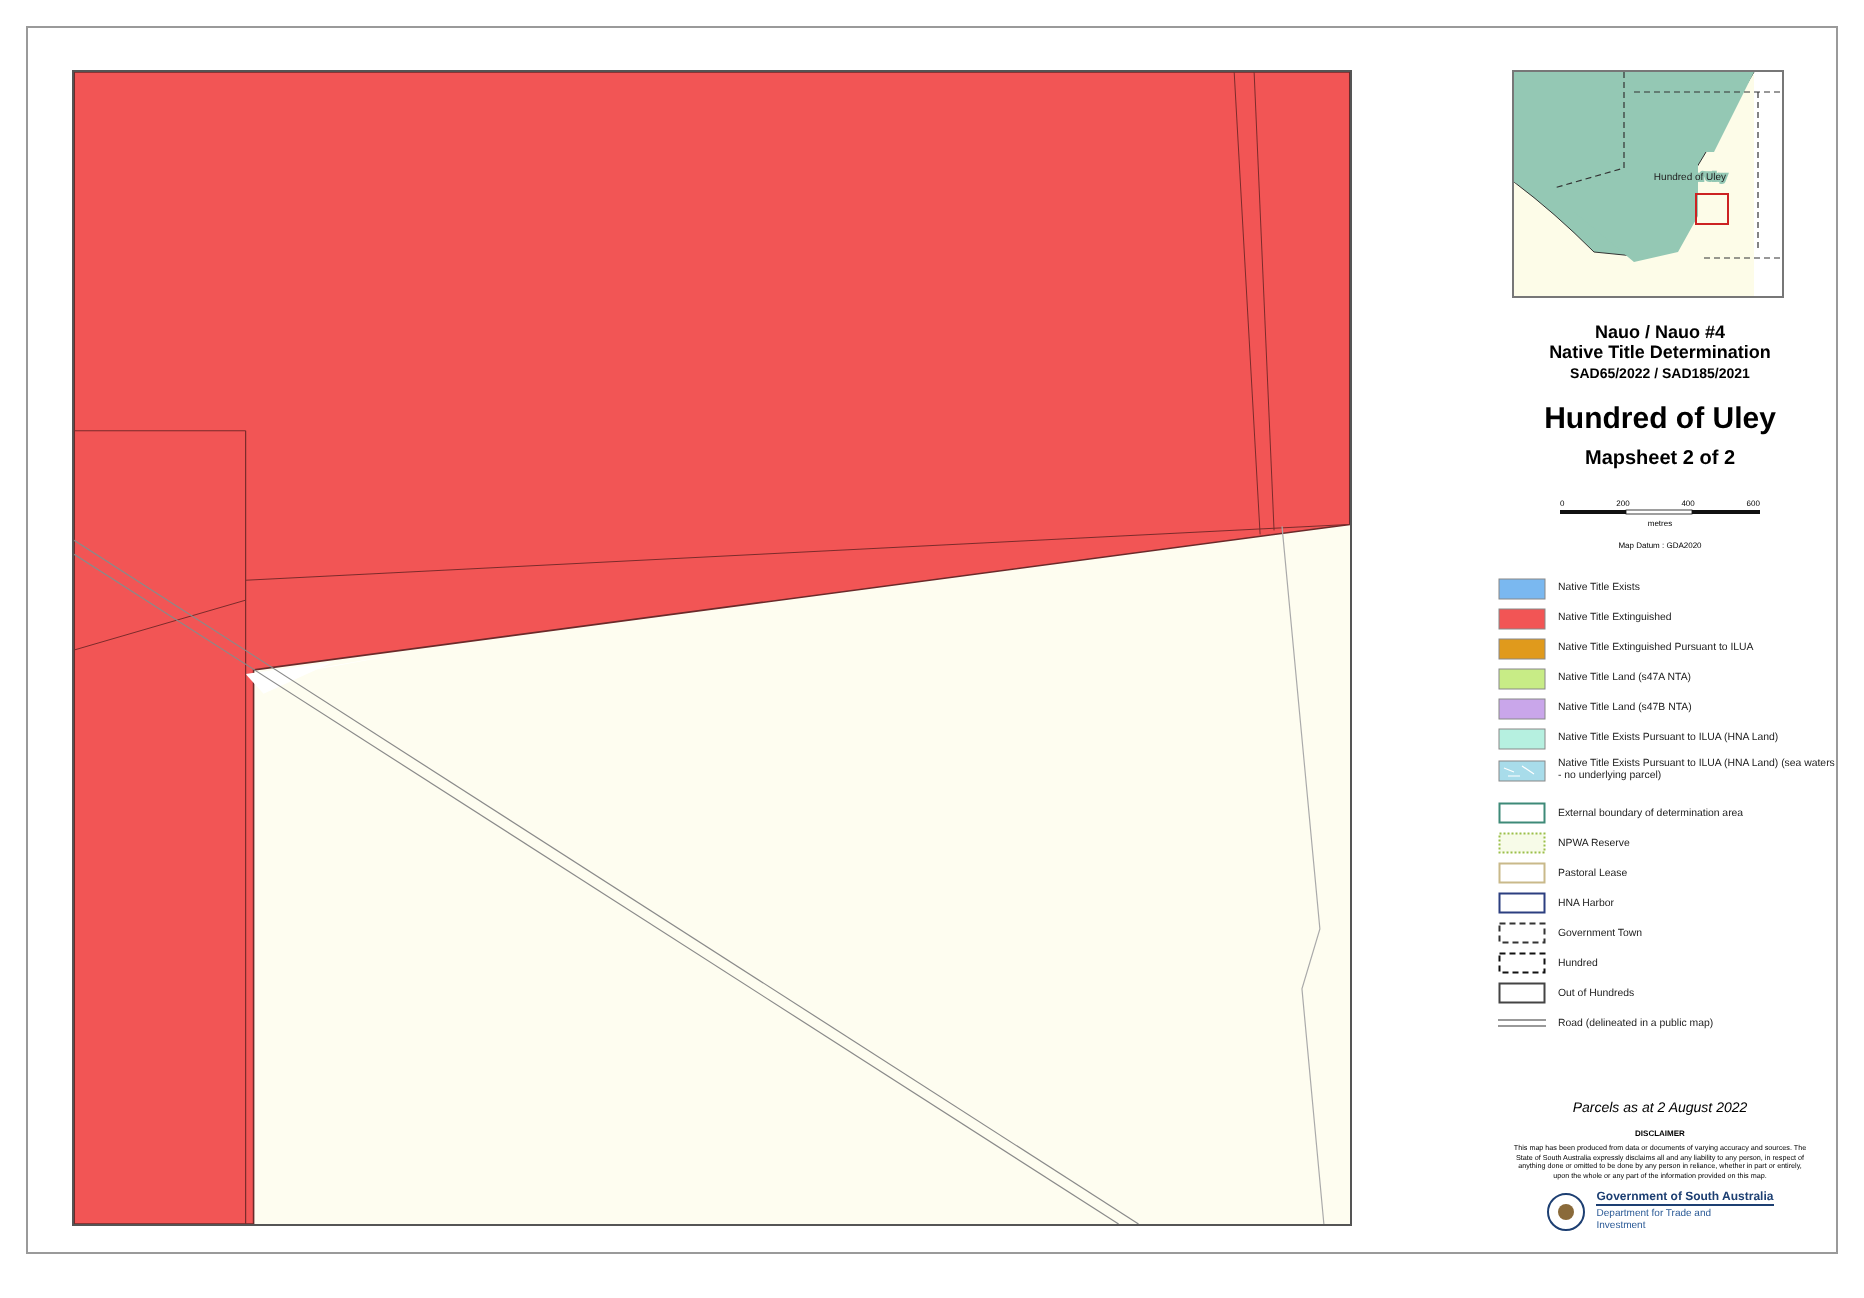  What do you see at coordinates (1660, 352) in the screenshot?
I see `map-subtitle: Native Title Determination` at bounding box center [1660, 352].